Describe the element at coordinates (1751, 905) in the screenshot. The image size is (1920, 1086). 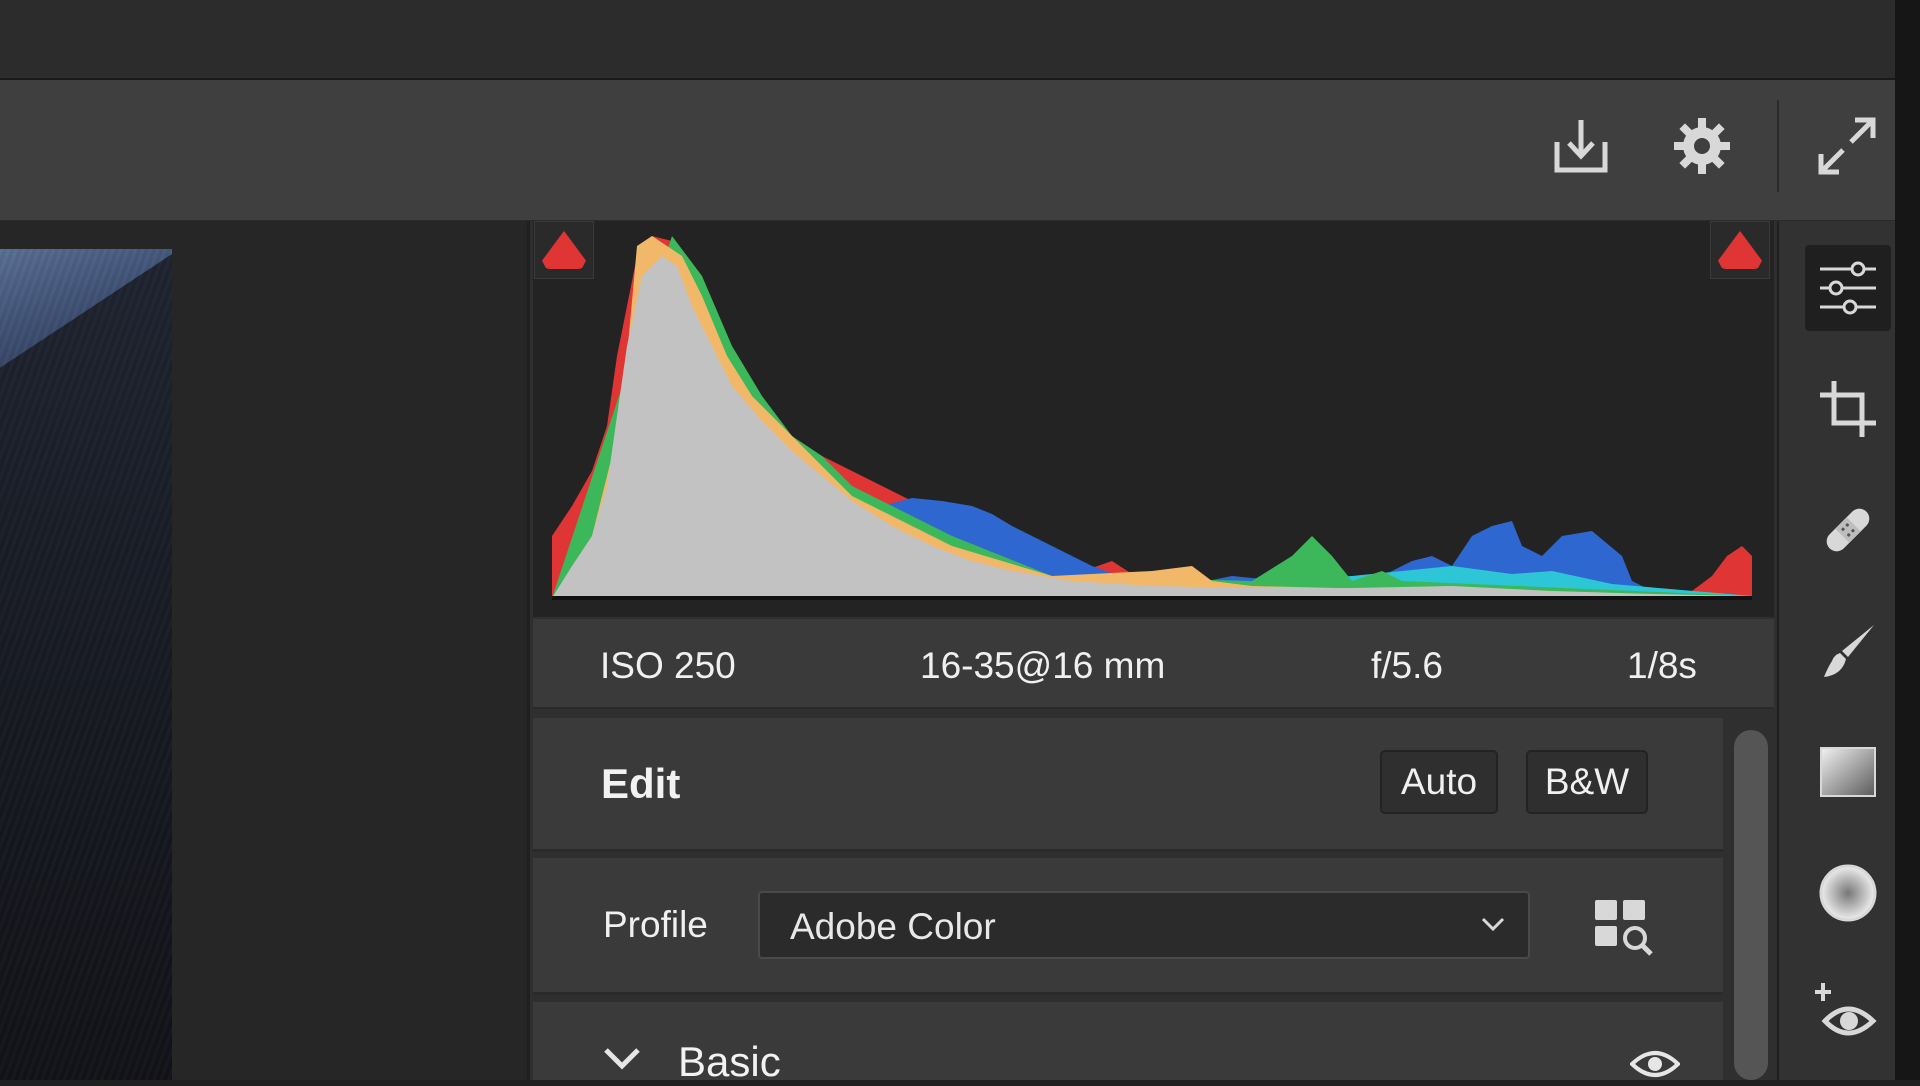
I see `panel-scrollbar-thumb` at that location.